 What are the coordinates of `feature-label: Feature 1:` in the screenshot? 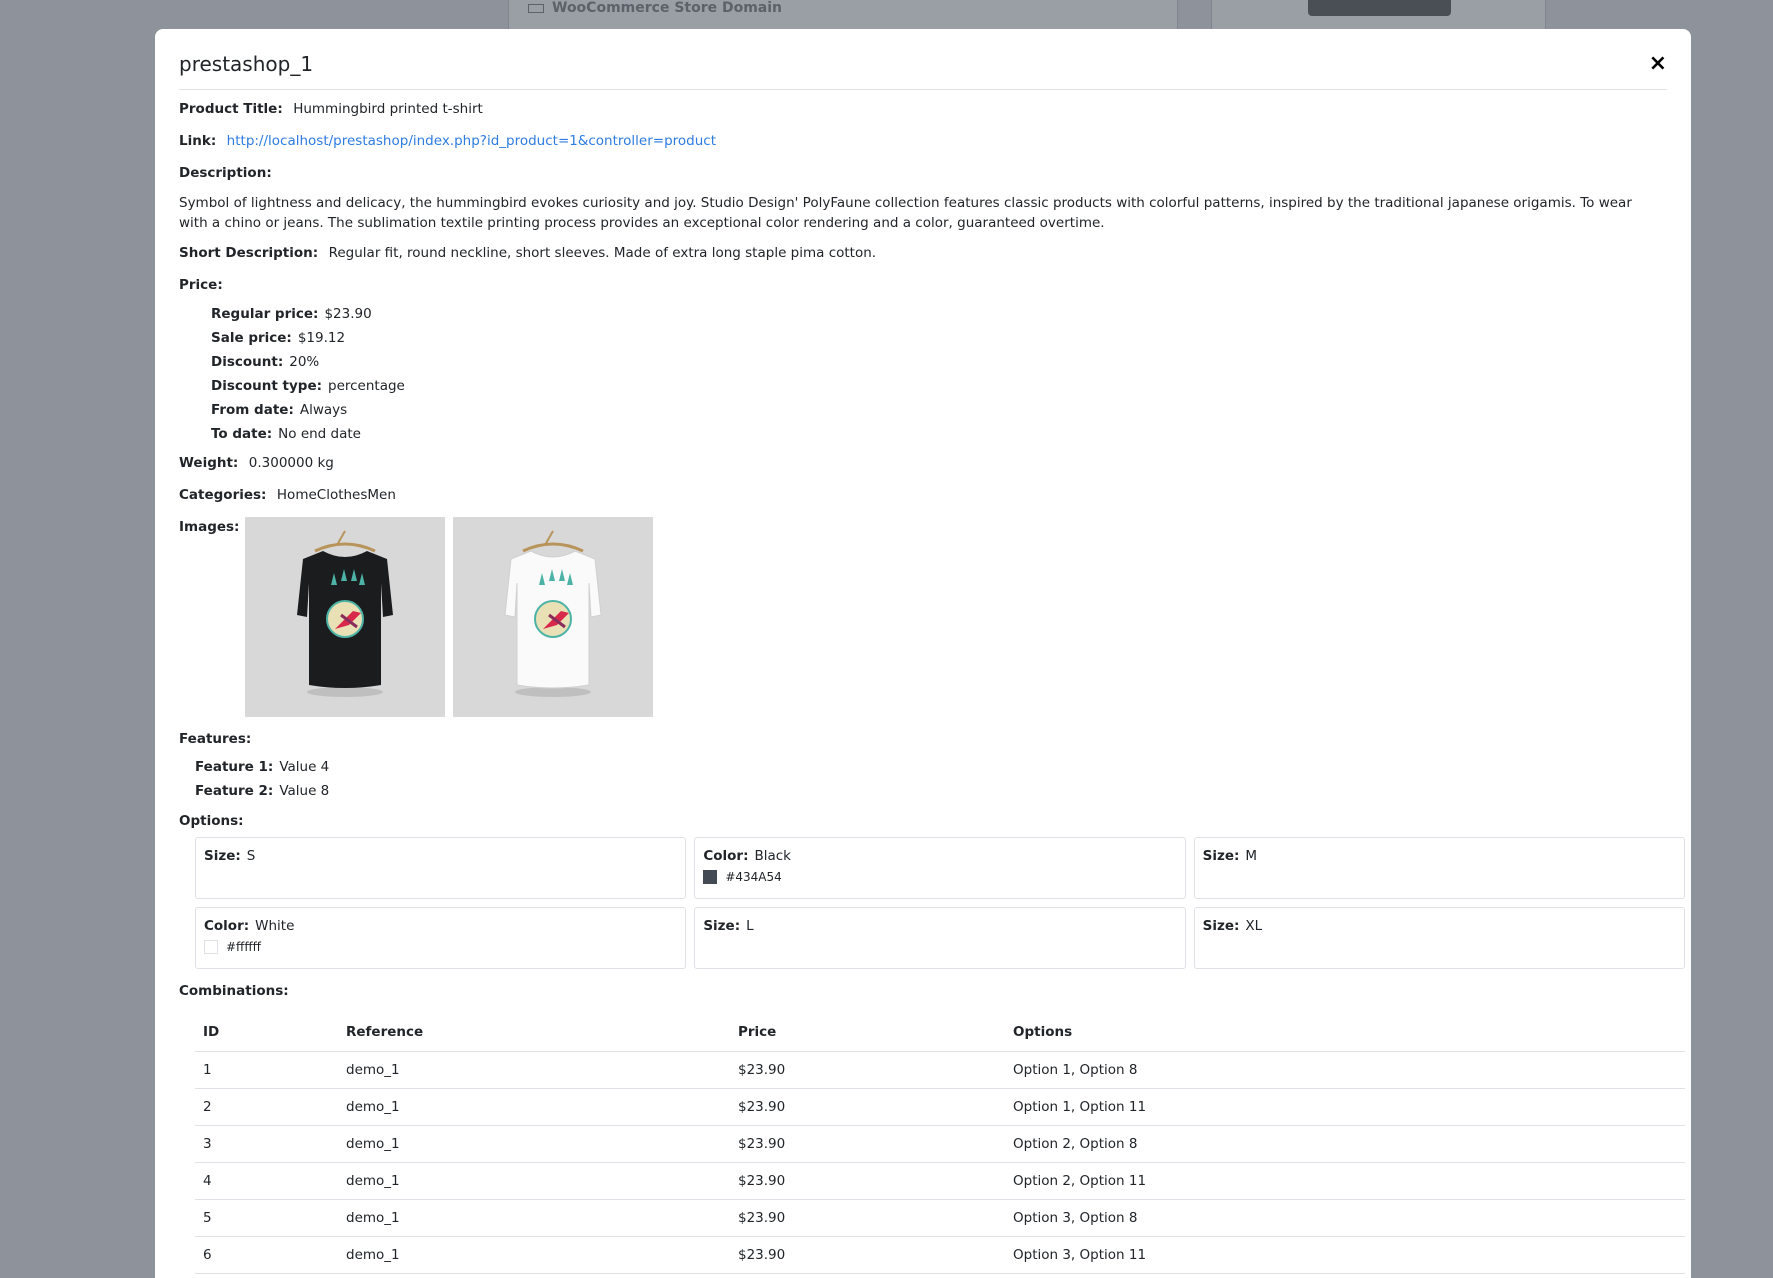 It's located at (234, 767).